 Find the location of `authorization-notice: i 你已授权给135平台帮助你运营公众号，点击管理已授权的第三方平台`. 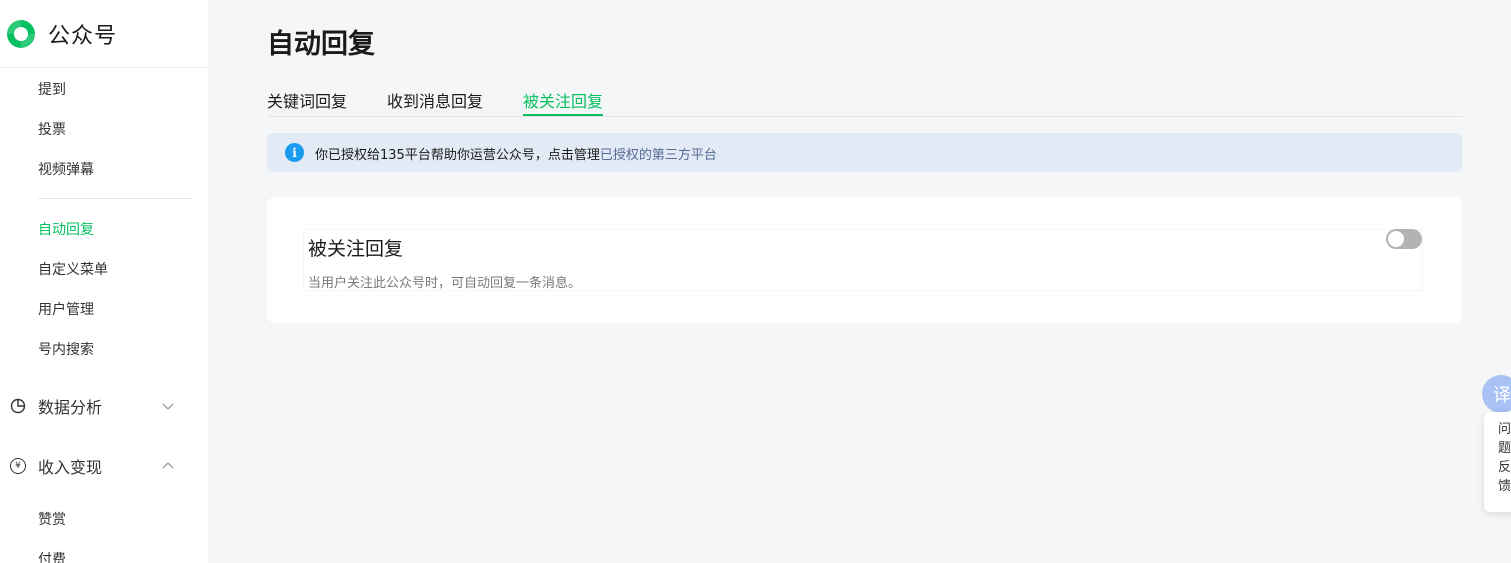

authorization-notice: i 你已授权给135平台帮助你运营公众号，点击管理已授权的第三方平台 is located at coordinates (864, 152).